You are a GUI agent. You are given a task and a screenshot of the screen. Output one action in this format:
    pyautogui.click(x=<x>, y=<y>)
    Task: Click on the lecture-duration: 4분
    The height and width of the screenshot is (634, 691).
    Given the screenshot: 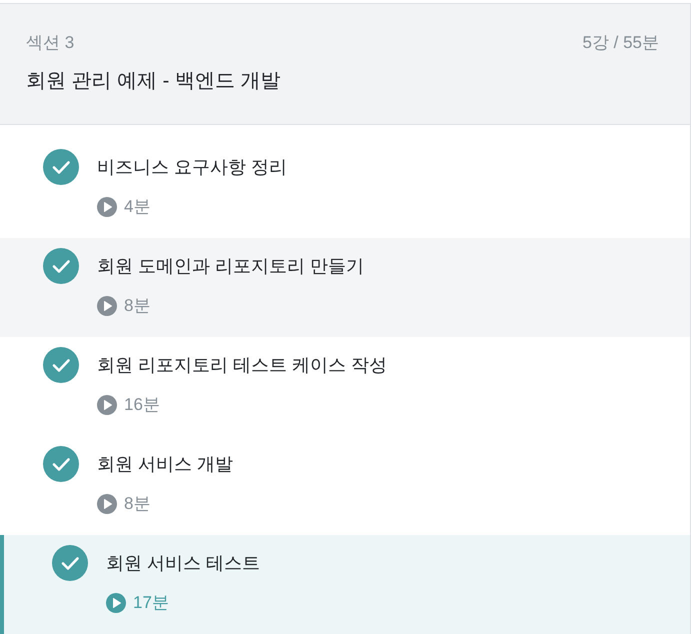 What is the action you would take?
    pyautogui.click(x=137, y=207)
    